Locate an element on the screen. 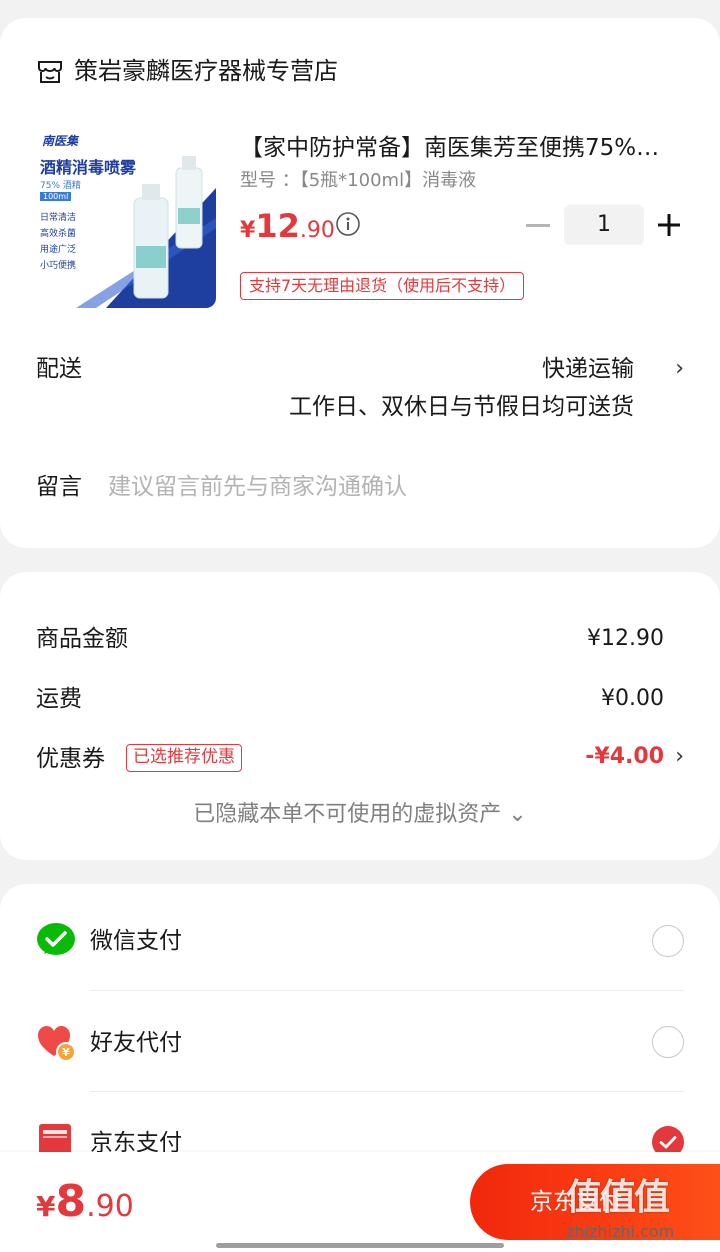 Image resolution: width=720 pixels, height=1252 pixels. goods-amount-value: ¥12.90 is located at coordinates (625, 638).